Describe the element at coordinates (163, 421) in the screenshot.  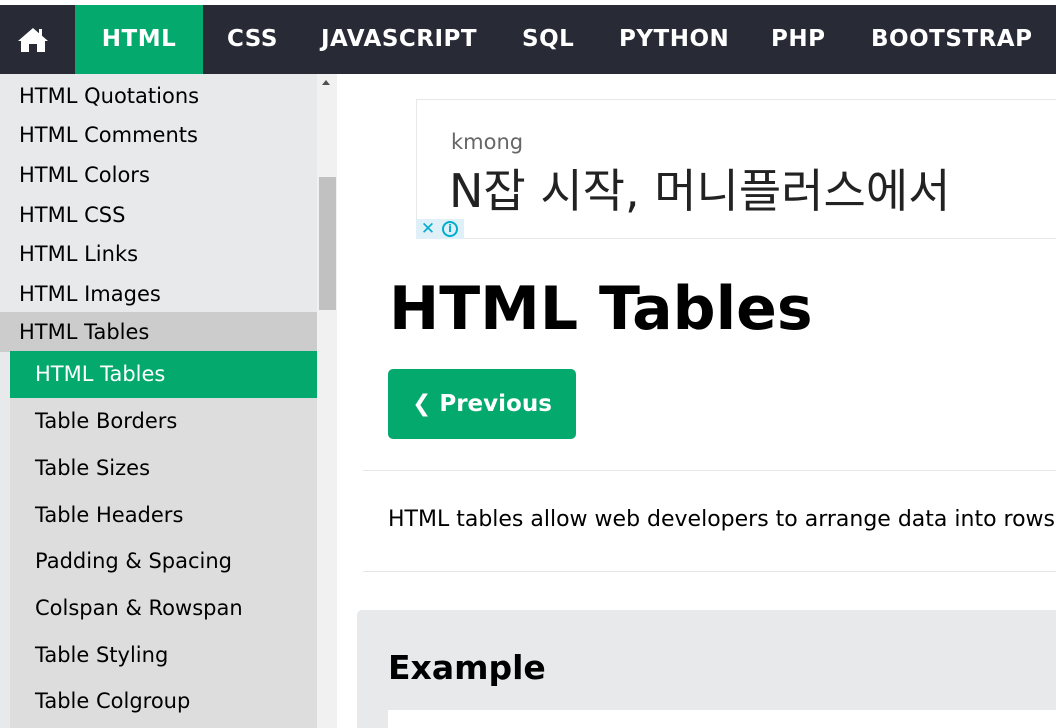
I see `subnav-item-table-borders: Table Borders` at that location.